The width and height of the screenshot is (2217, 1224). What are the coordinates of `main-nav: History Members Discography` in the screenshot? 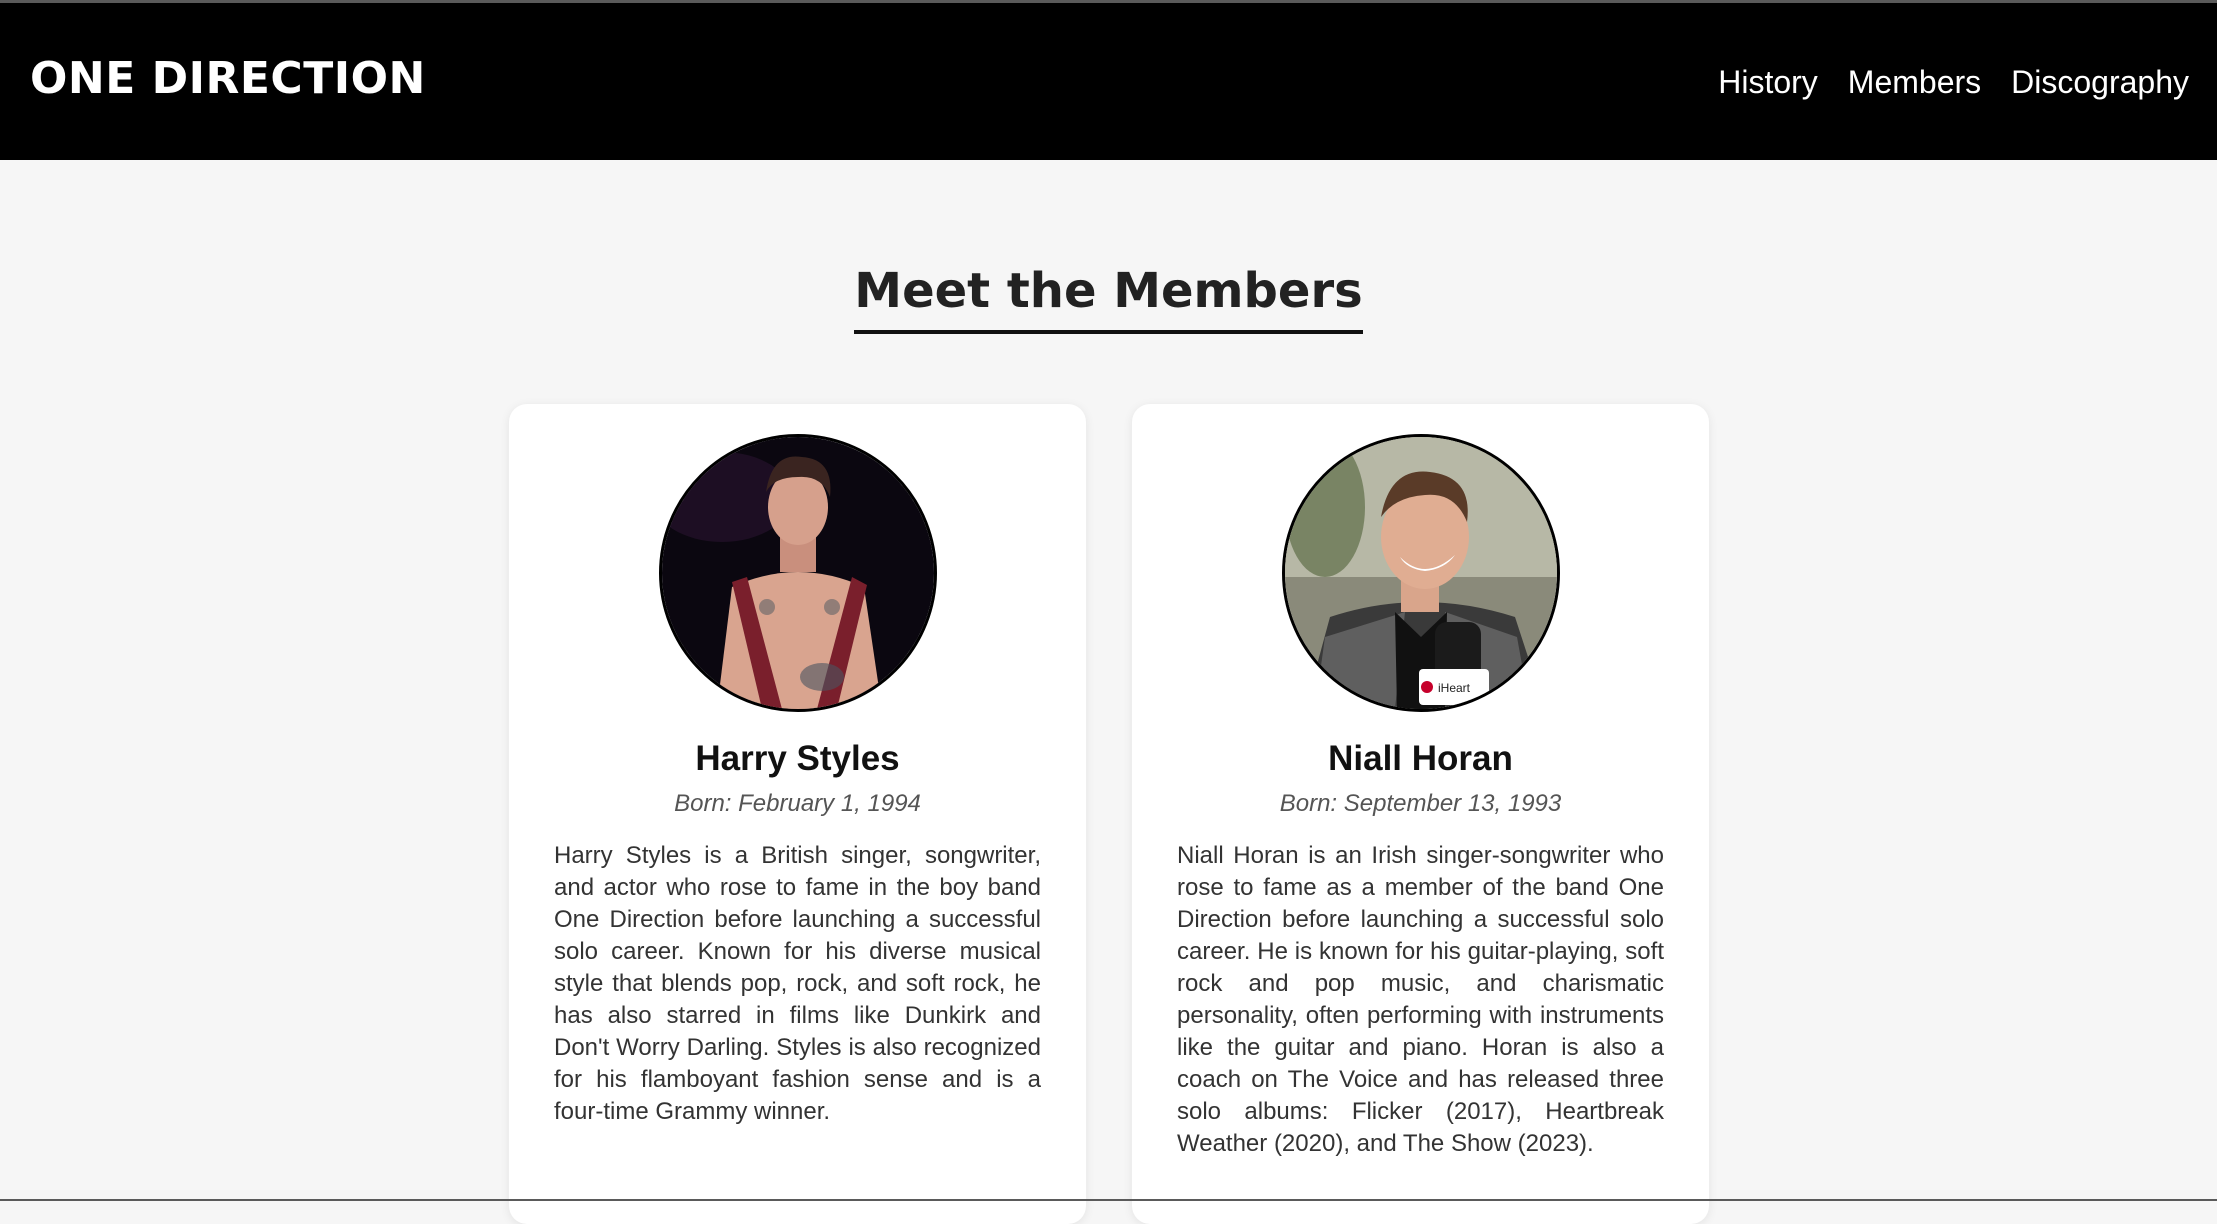 It's located at (1953, 82).